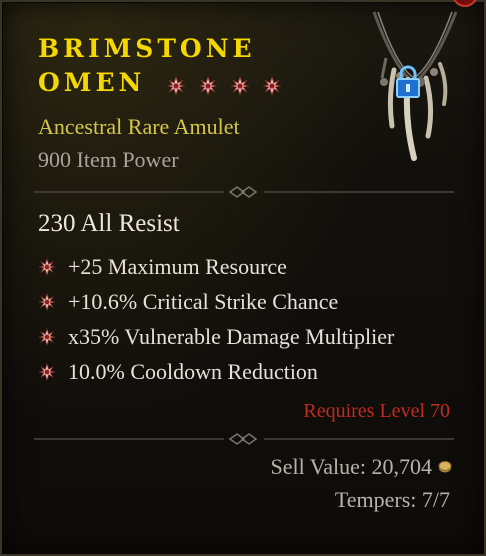 The height and width of the screenshot is (556, 486). Describe the element at coordinates (392, 499) in the screenshot. I see `tempers-count: Tempers: 7/7` at that location.